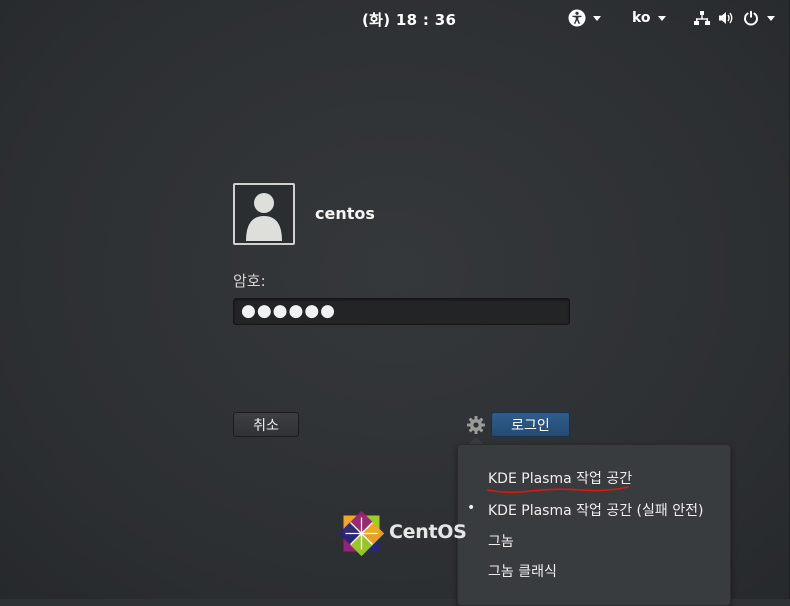  I want to click on accessibility-menu, so click(584, 18).